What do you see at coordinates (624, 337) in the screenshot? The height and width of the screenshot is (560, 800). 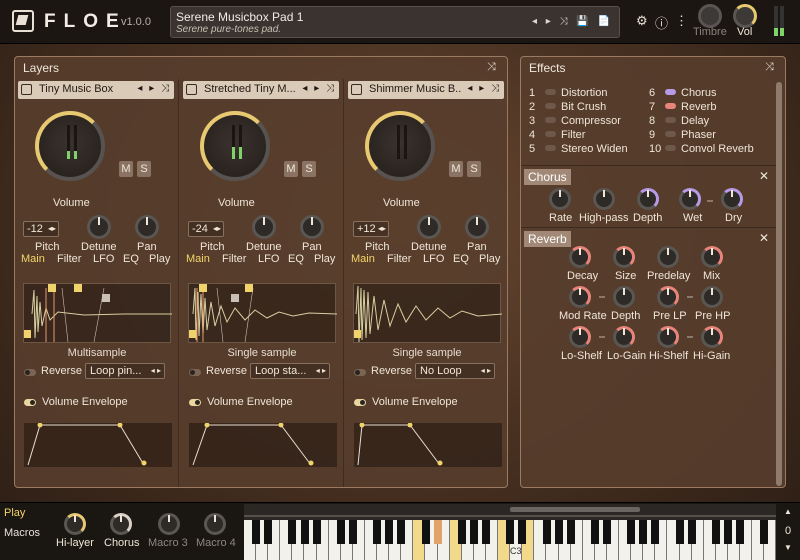 I see `reverb-logain-knob` at bounding box center [624, 337].